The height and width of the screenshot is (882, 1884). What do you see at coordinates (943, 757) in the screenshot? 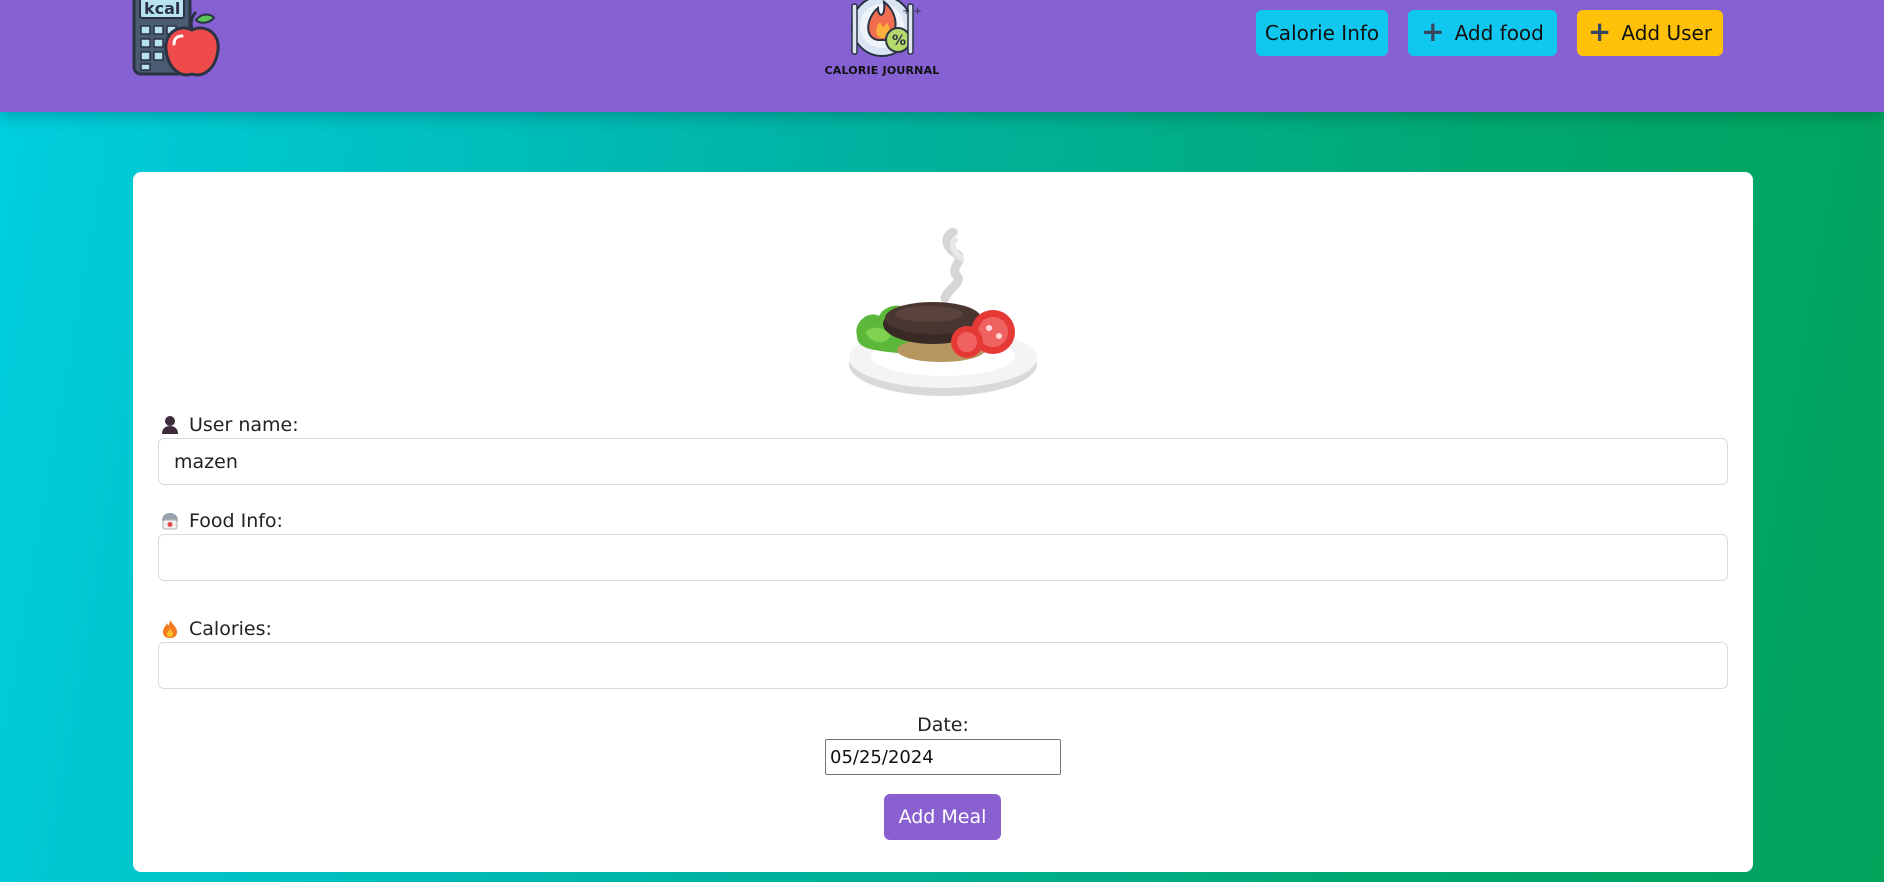
I see `date-input: 05/25/2024` at bounding box center [943, 757].